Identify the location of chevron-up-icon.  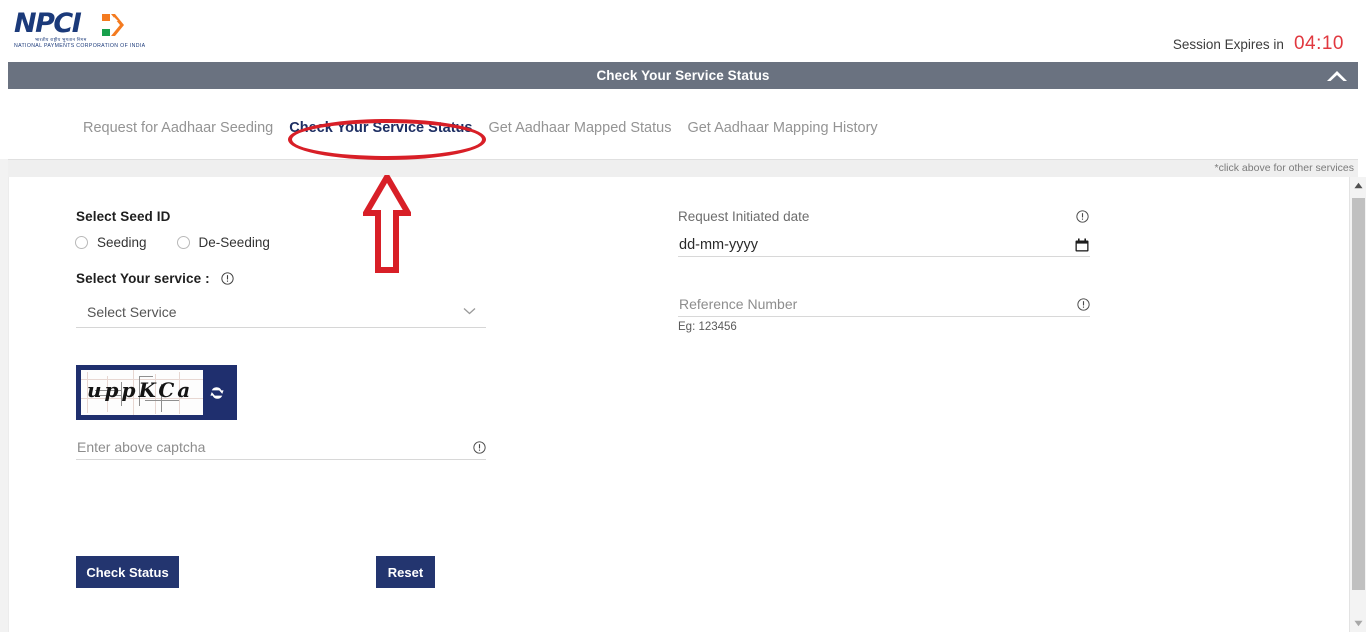
(1337, 76).